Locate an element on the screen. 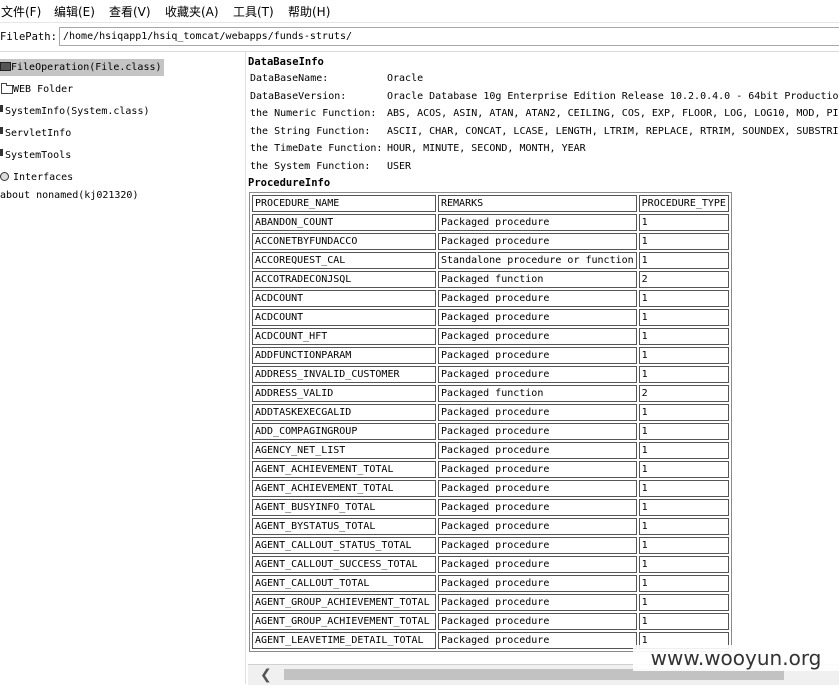  tools-icon is located at coordinates (2, 154).